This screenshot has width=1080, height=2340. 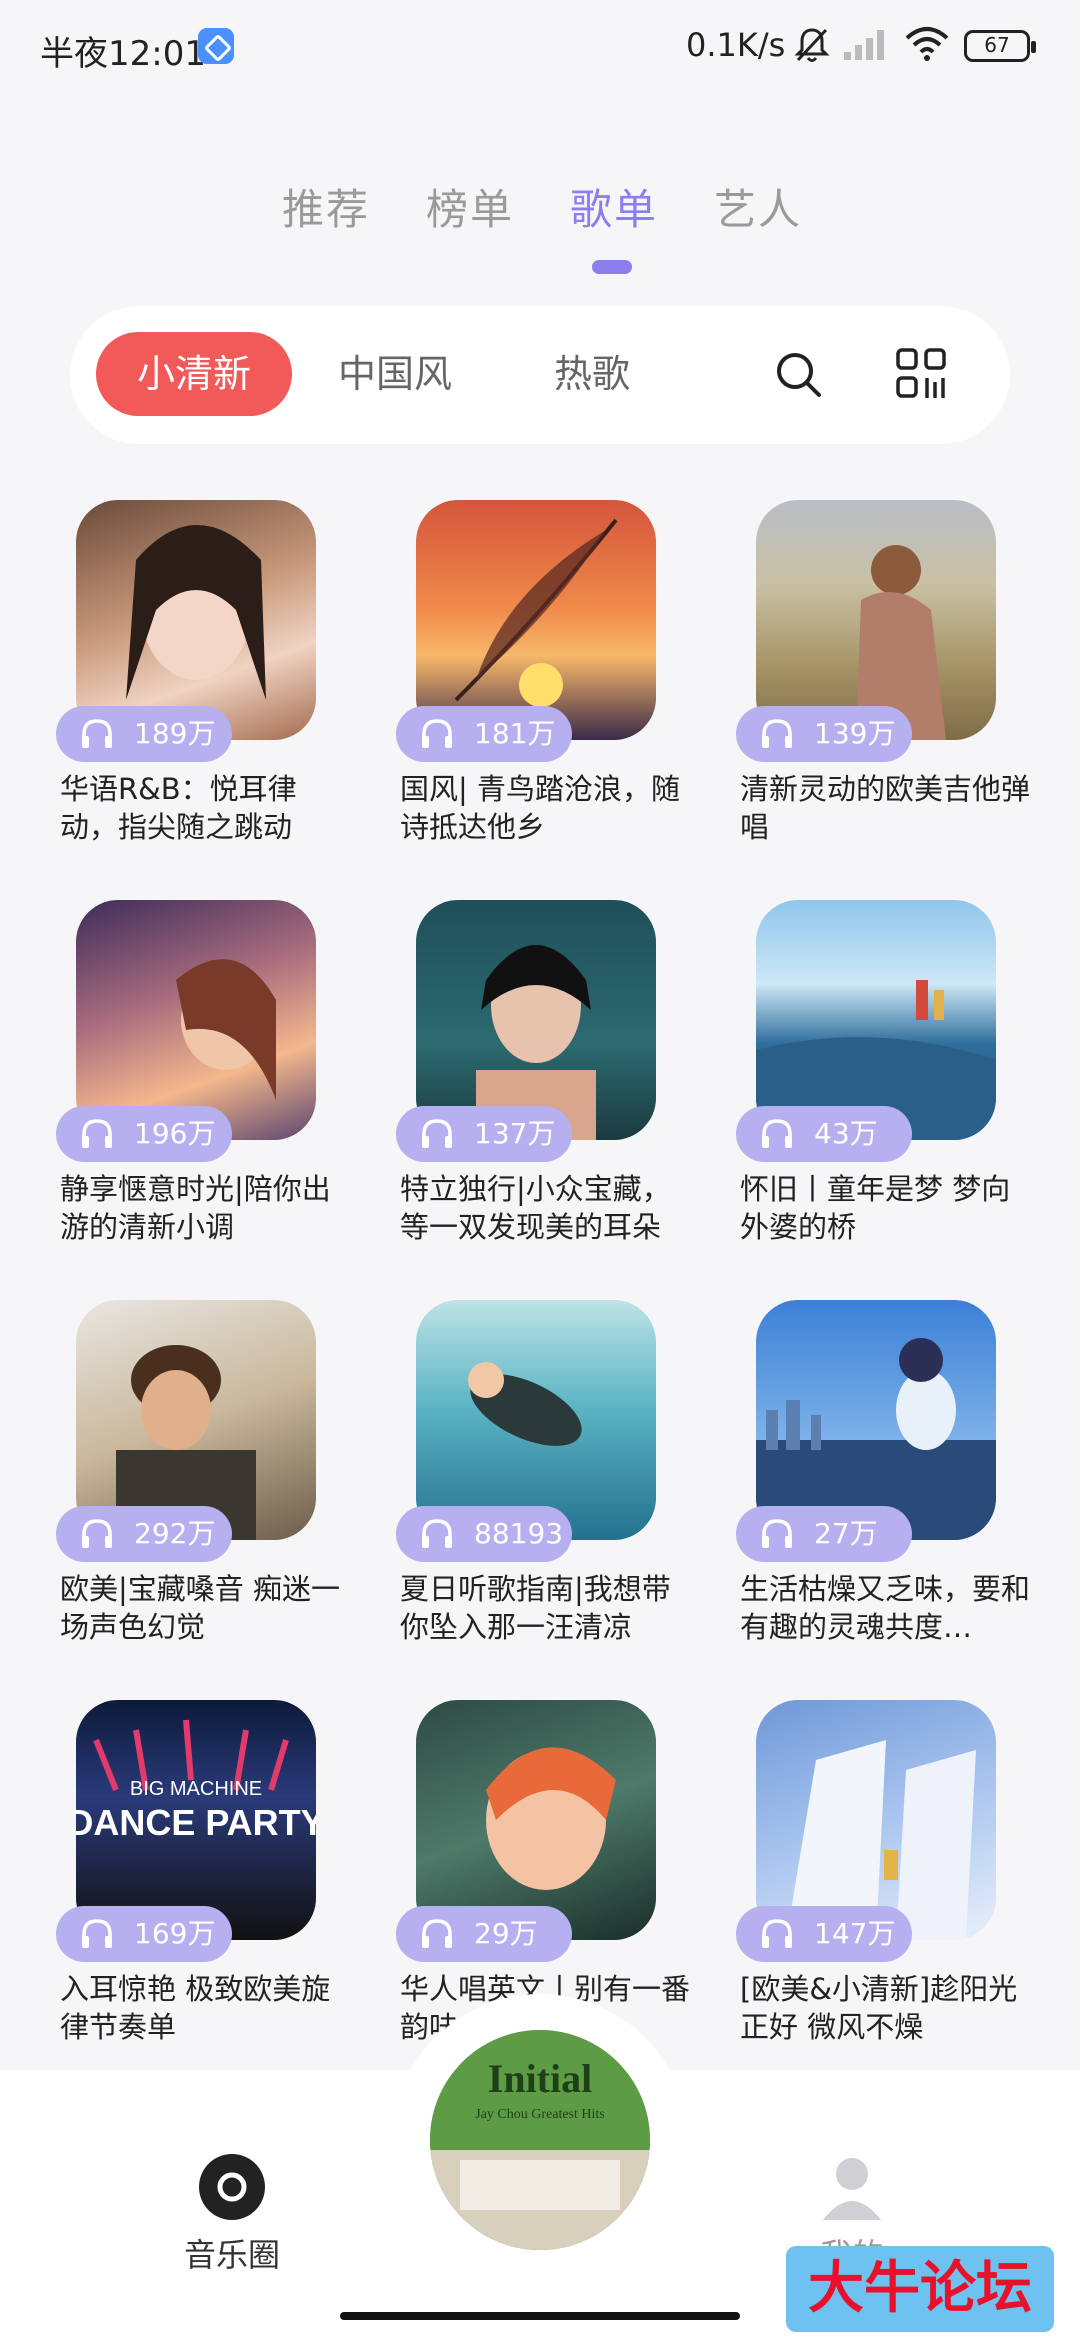 What do you see at coordinates (920, 2289) in the screenshot?
I see `watermark-logo: 大牛论坛` at bounding box center [920, 2289].